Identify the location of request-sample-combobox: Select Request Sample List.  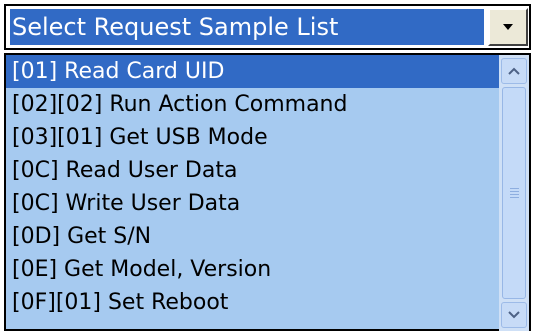
(267, 27).